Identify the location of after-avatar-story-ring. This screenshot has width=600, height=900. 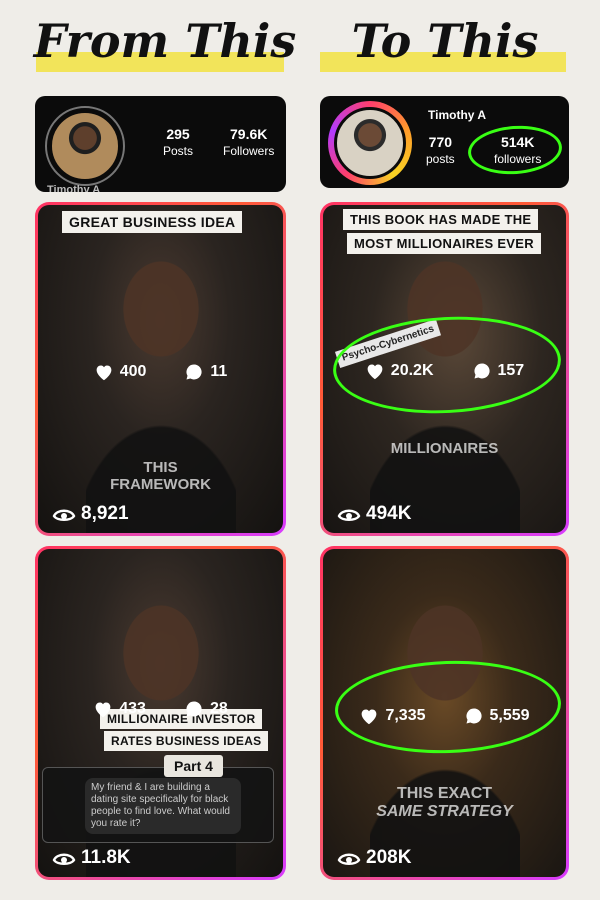
(370, 143).